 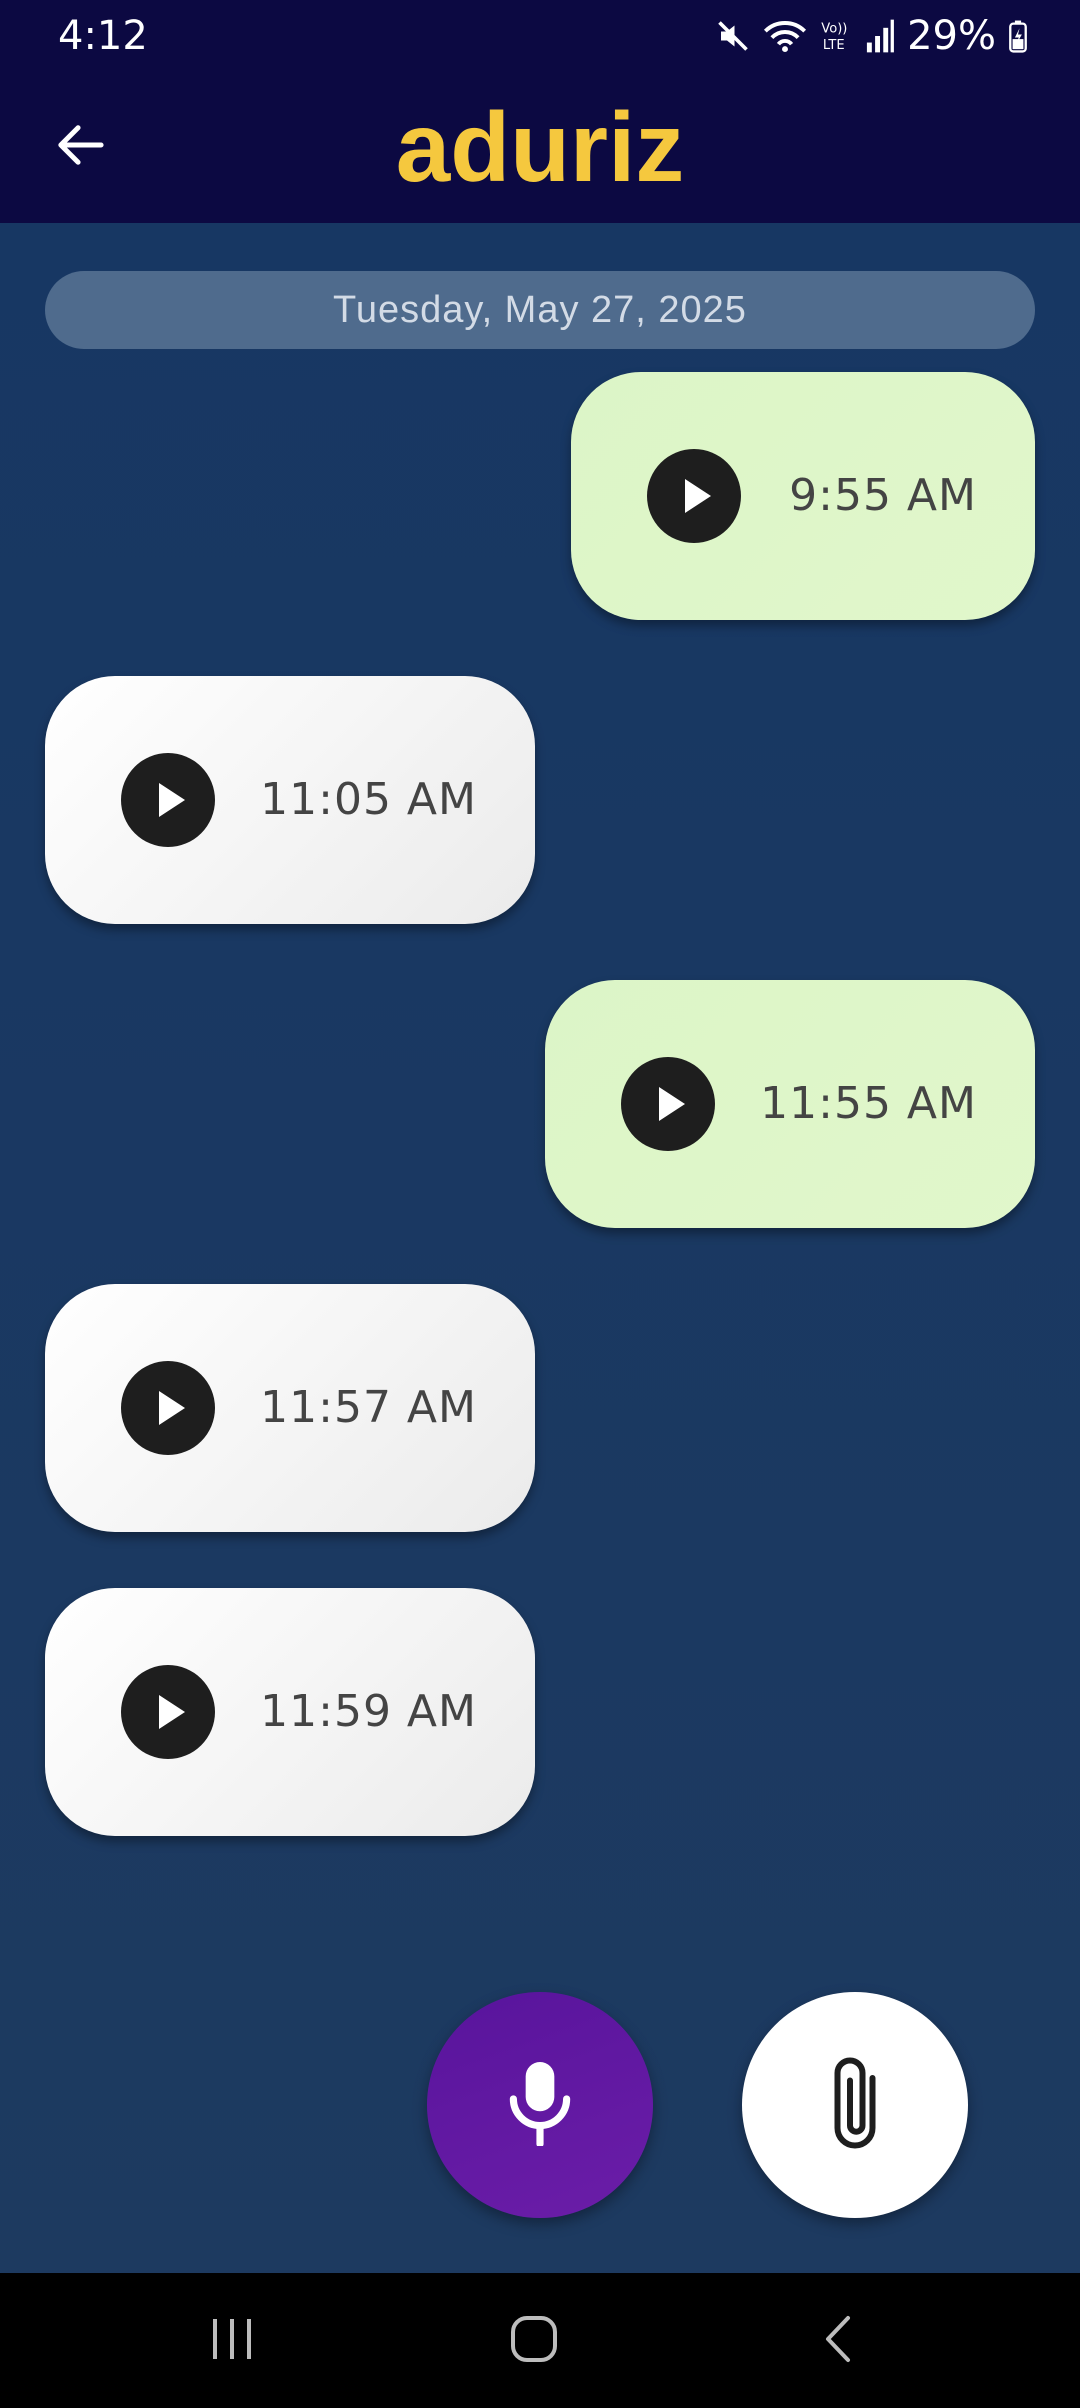 I want to click on recent-apps-button, so click(x=232, y=2341).